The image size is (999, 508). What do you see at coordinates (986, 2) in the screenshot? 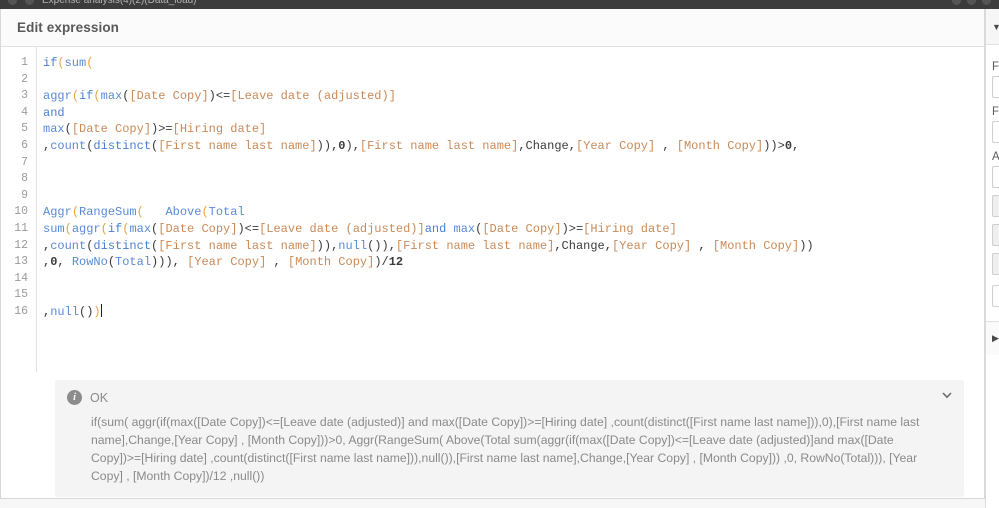
I see `close-icon` at bounding box center [986, 2].